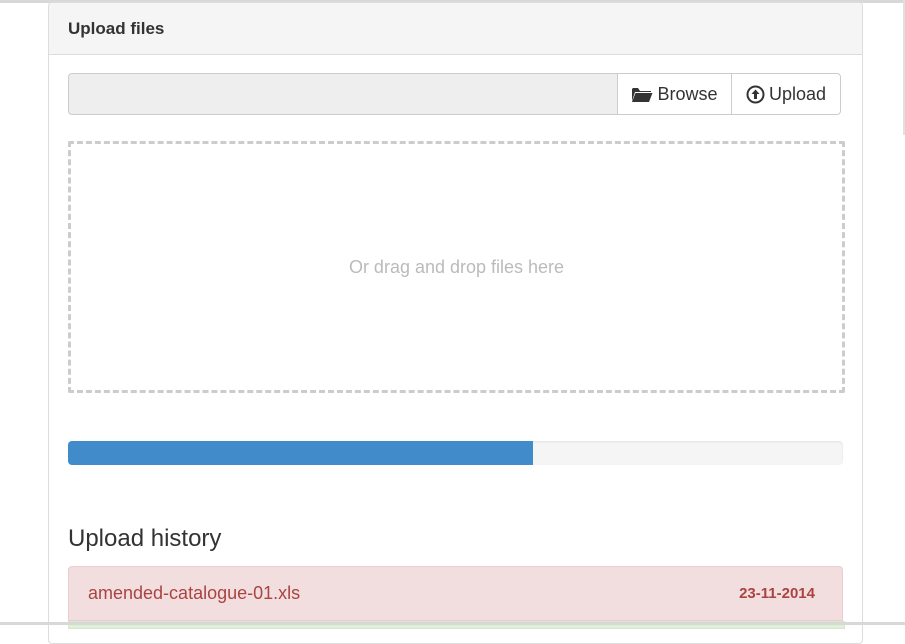 This screenshot has height=644, width=905. What do you see at coordinates (687, 93) in the screenshot?
I see `browse-label: Browse` at bounding box center [687, 93].